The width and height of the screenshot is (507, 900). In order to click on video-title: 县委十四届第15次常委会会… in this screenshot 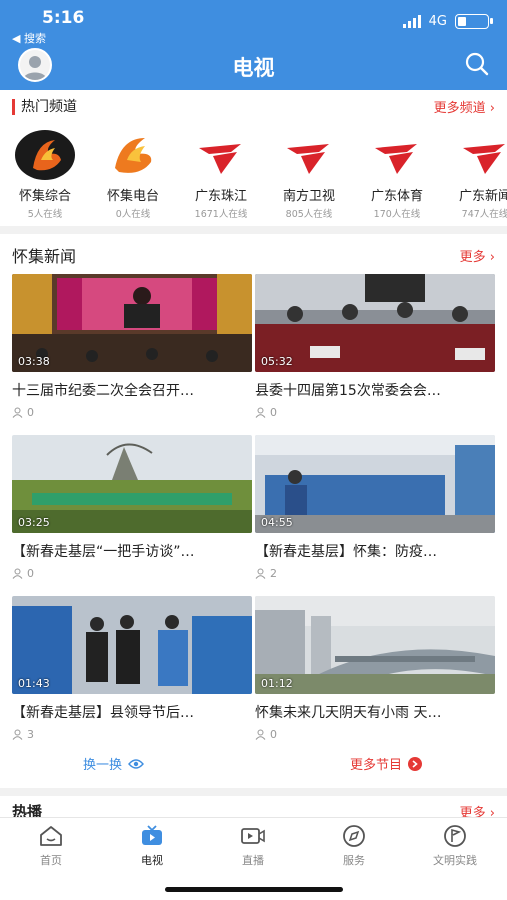, I will do `click(348, 391)`.